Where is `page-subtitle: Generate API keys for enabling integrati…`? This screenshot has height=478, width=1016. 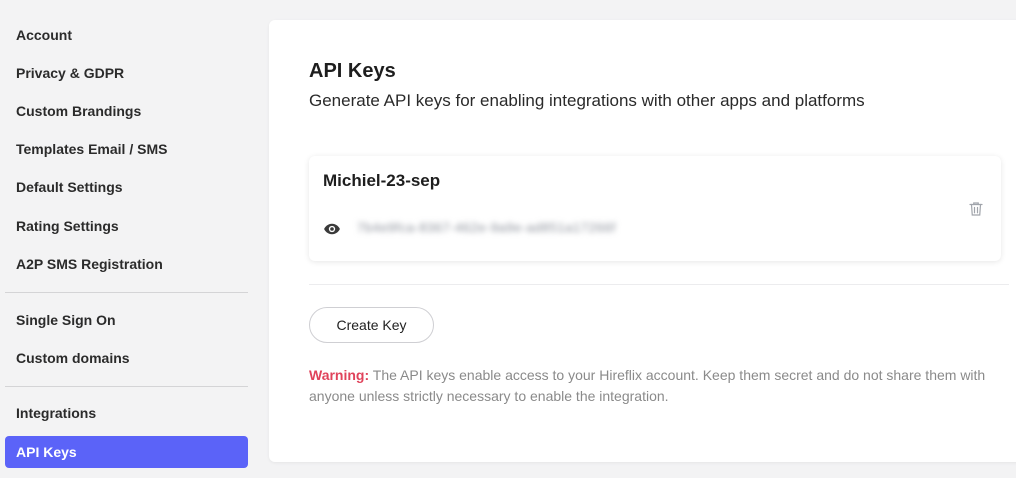
page-subtitle: Generate API keys for enabling integrati… is located at coordinates (587, 100).